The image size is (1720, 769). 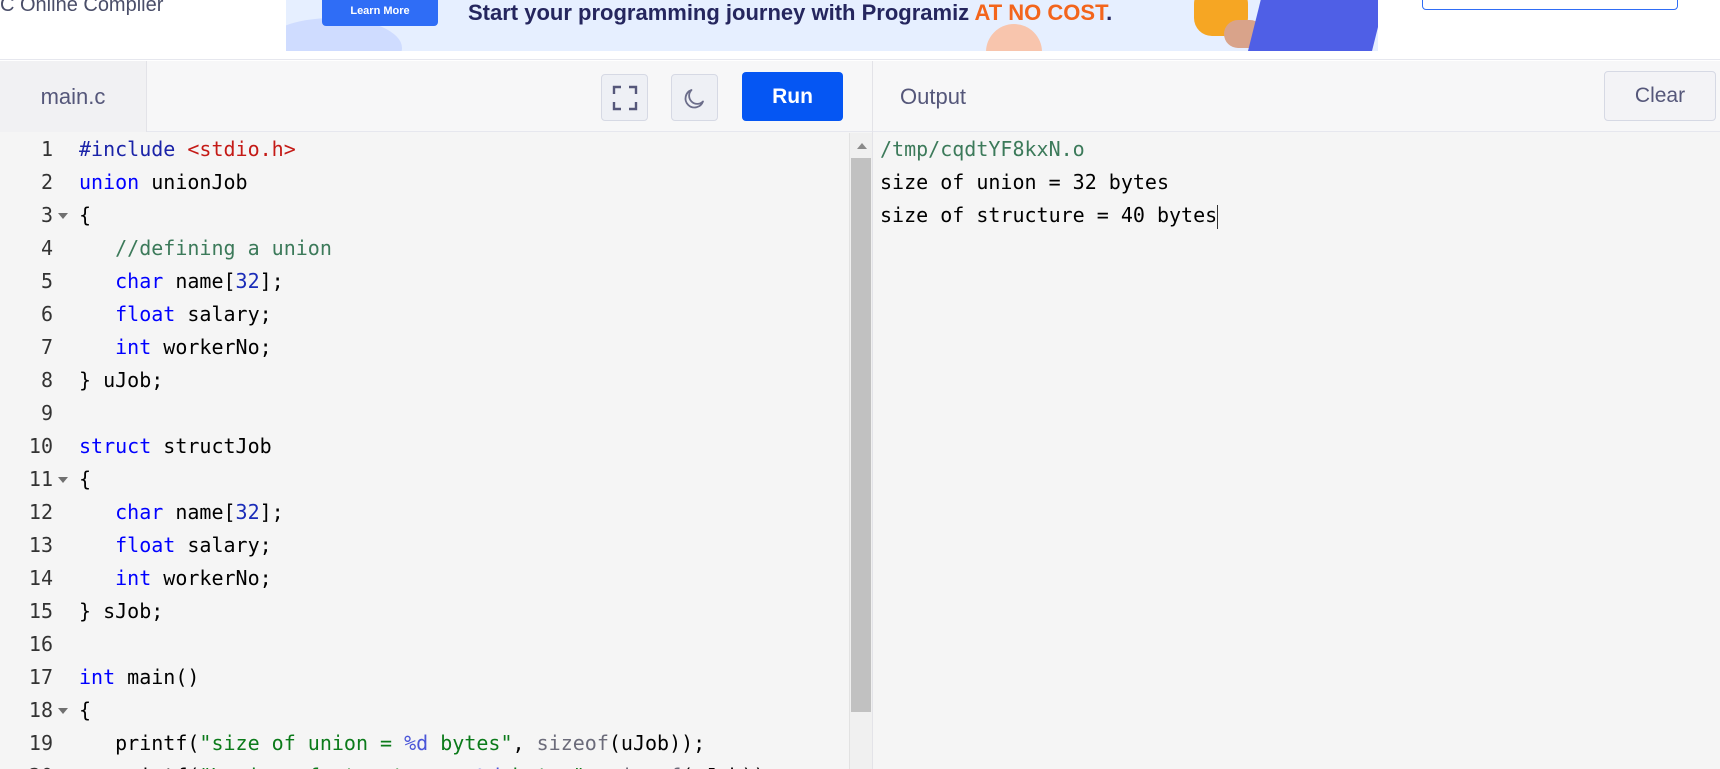 I want to click on code-token: struct, so click(x=115, y=446).